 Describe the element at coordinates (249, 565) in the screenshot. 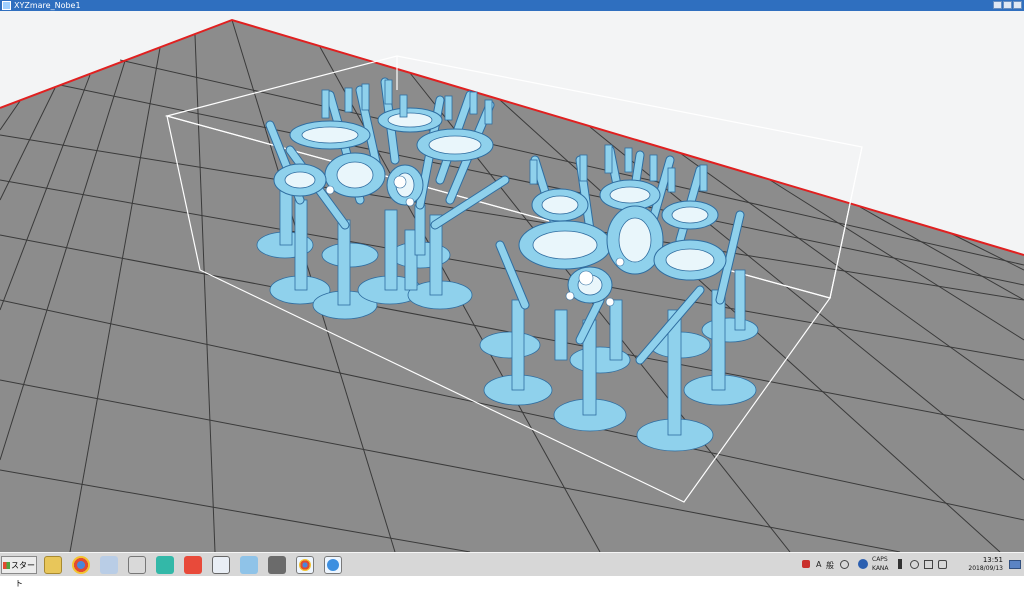

I see `document-icon` at that location.